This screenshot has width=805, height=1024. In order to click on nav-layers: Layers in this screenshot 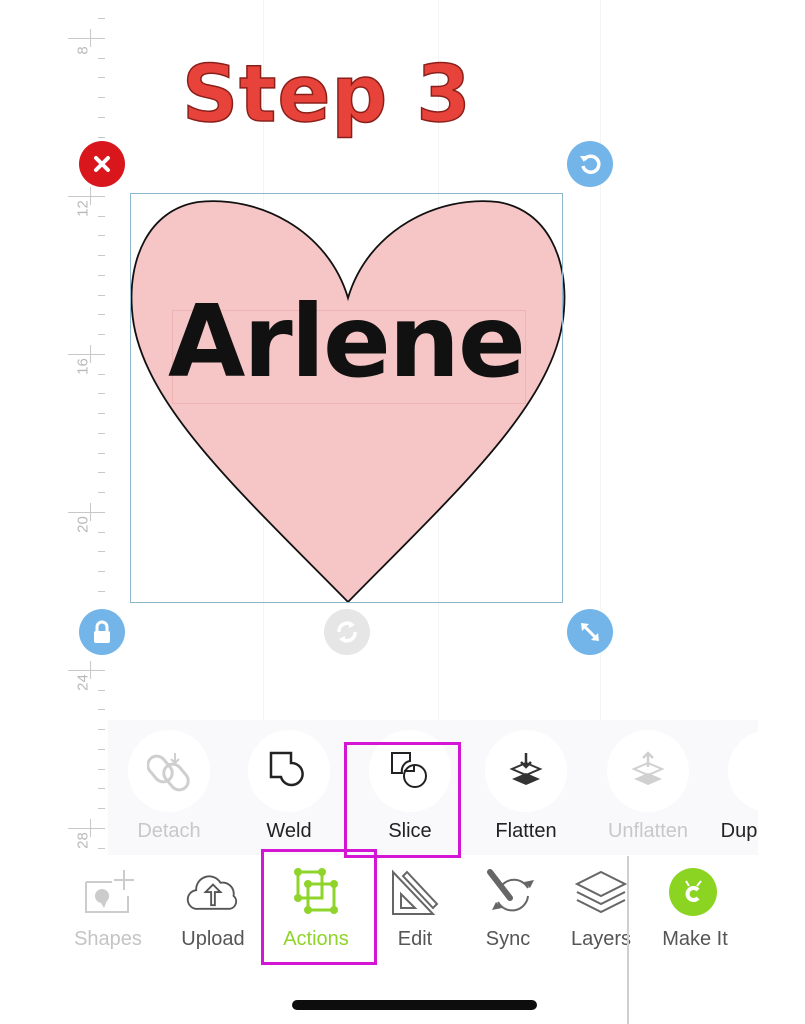, I will do `click(598, 908)`.